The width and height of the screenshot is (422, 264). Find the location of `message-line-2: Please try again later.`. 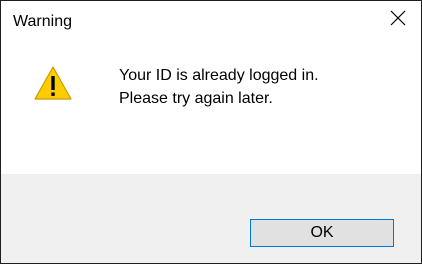

message-line-2: Please try again later. is located at coordinates (196, 98).